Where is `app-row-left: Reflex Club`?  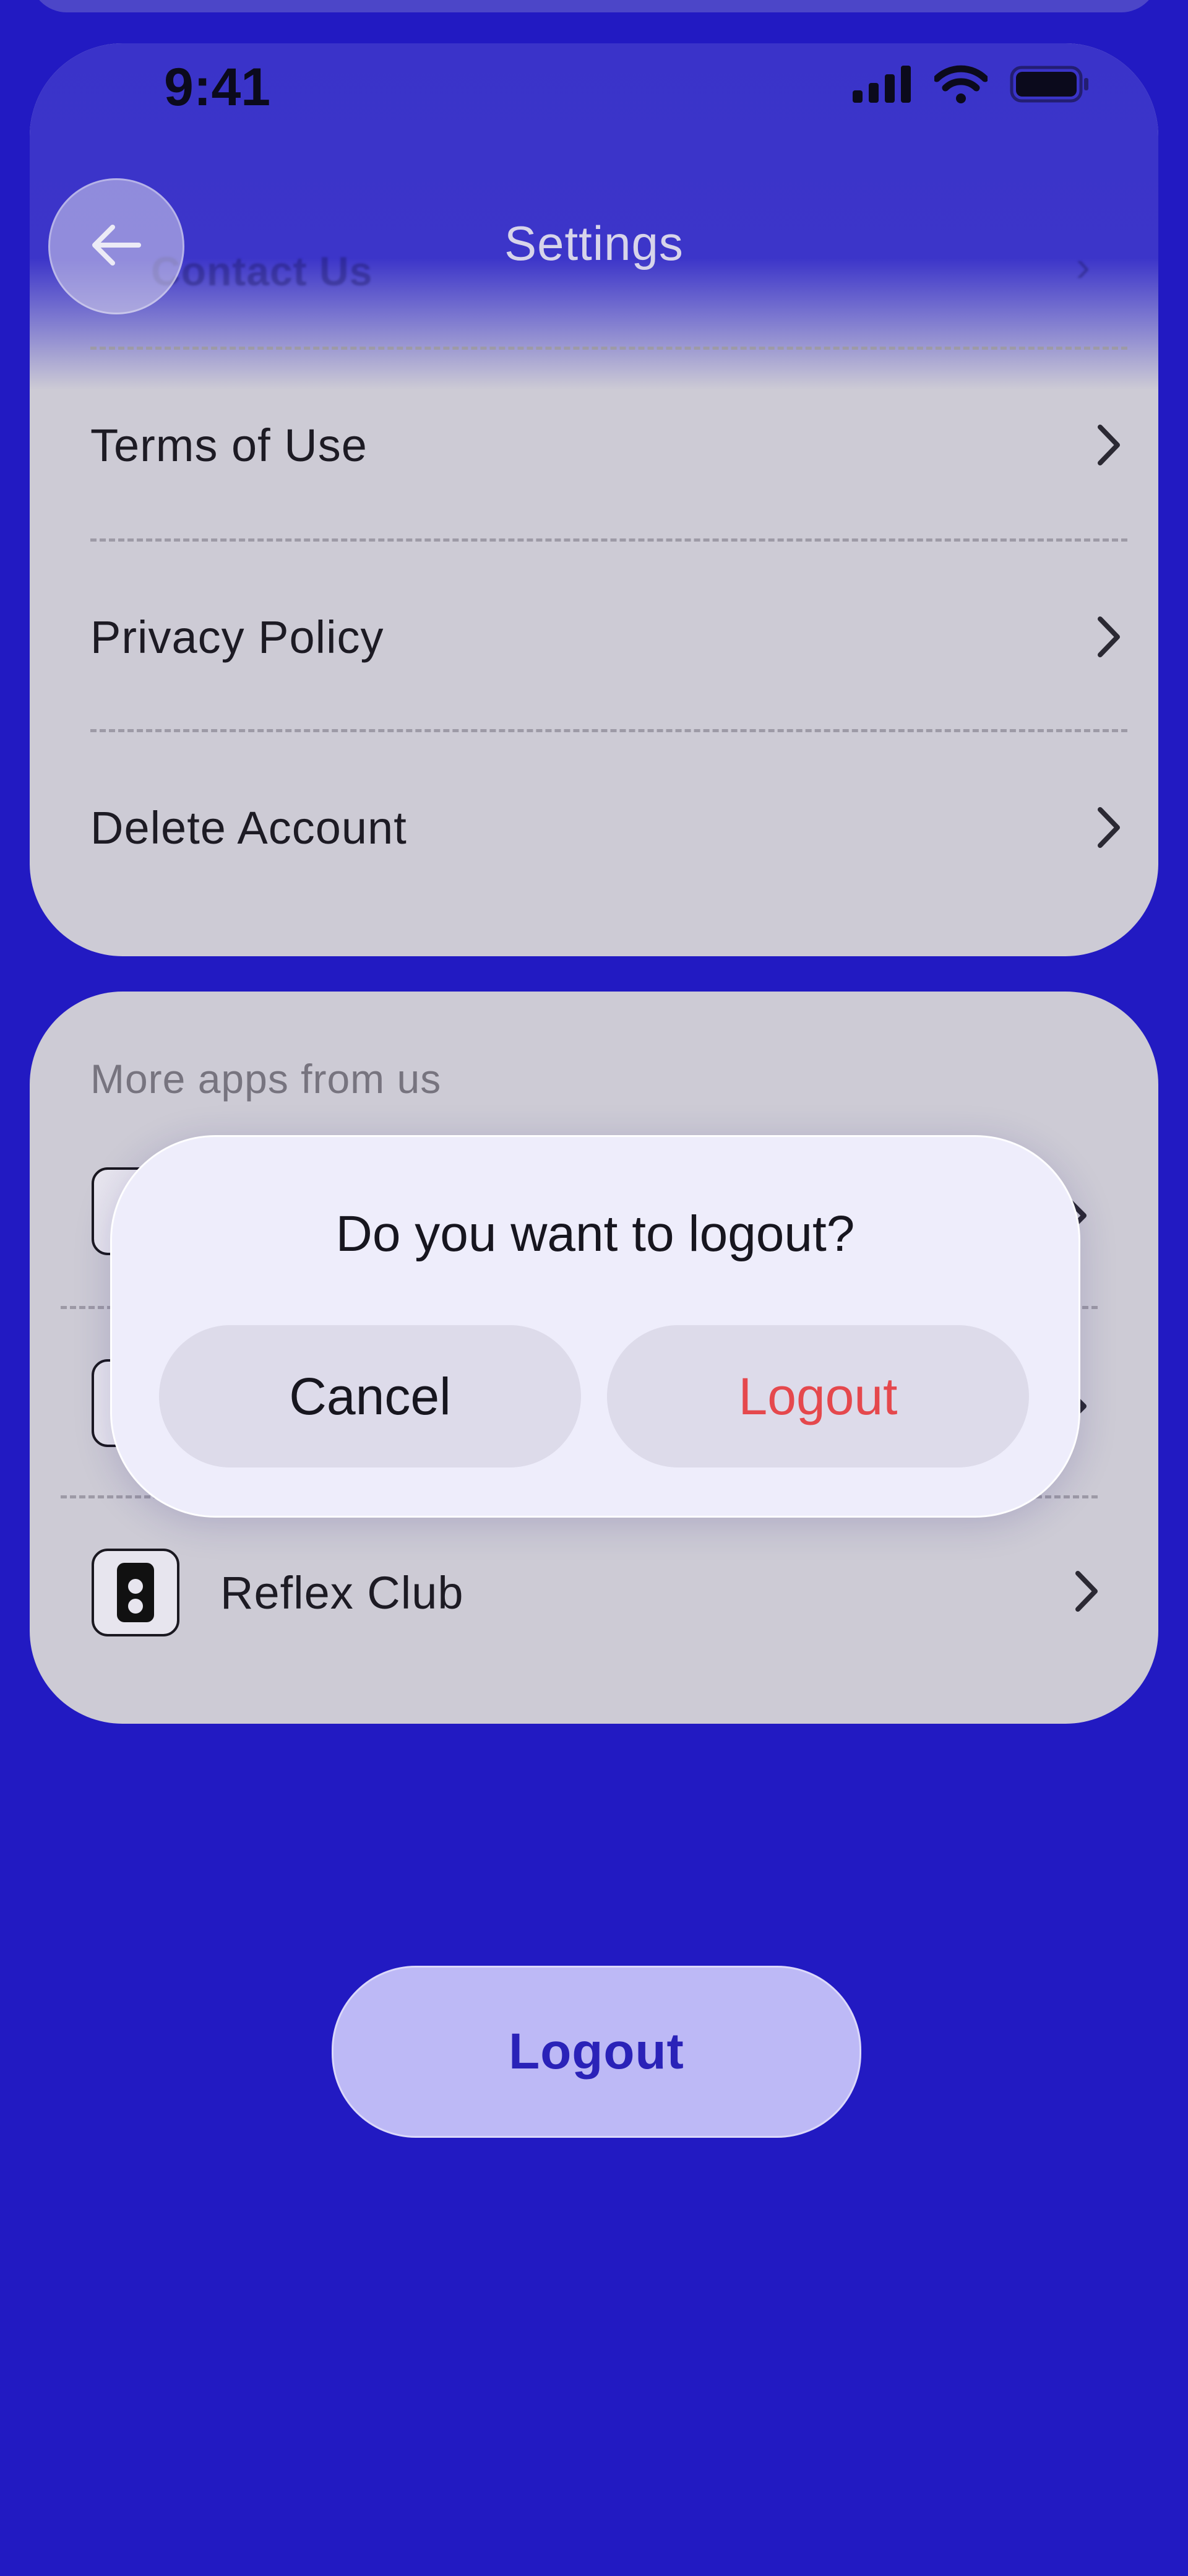
app-row-left: Reflex Club is located at coordinates (278, 1592).